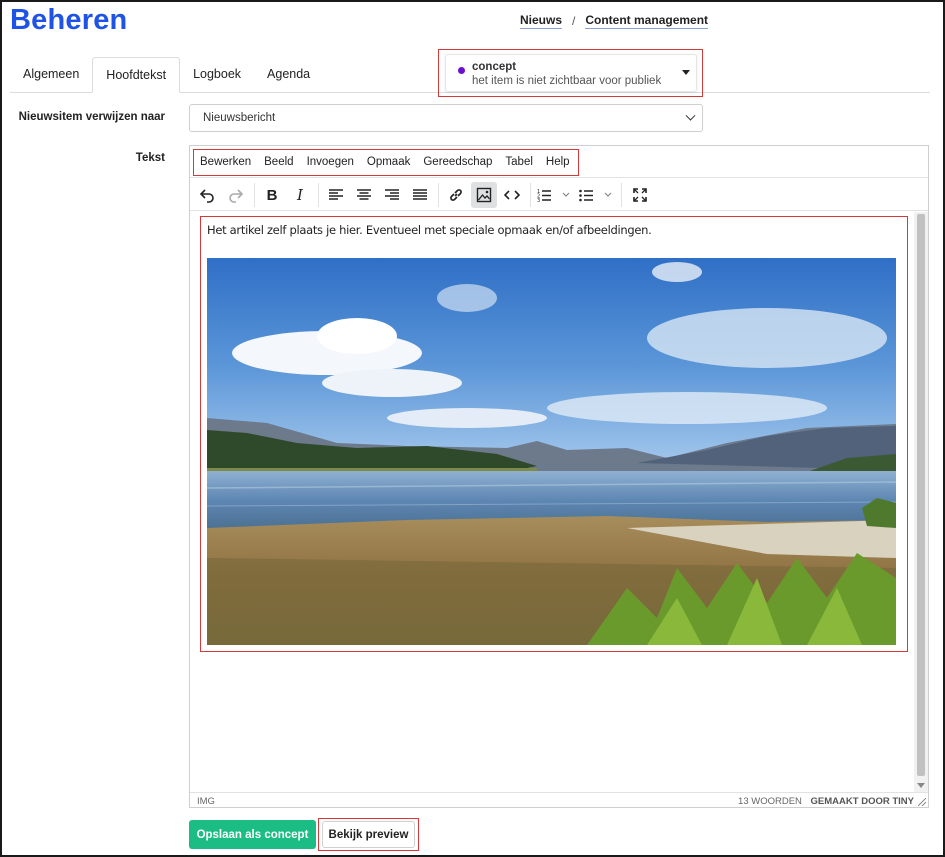 The height and width of the screenshot is (857, 945). What do you see at coordinates (420, 195) in the screenshot?
I see `align-justify-icon` at bounding box center [420, 195].